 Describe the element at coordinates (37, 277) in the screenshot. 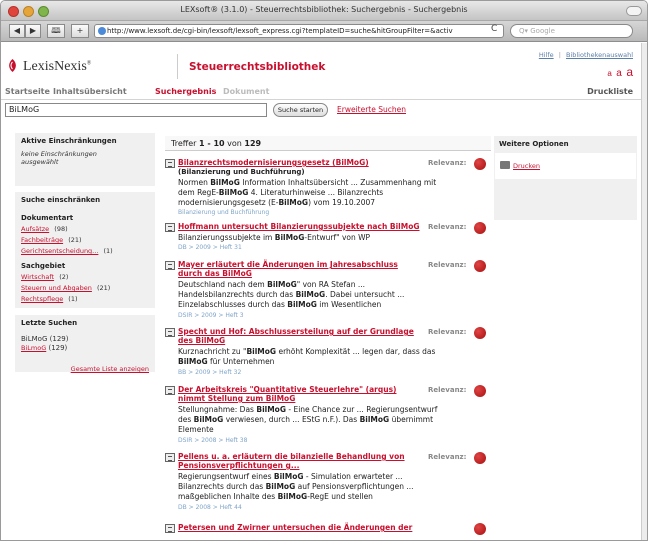

I see `filter-wirtschaft-link: Wirtschaft` at that location.